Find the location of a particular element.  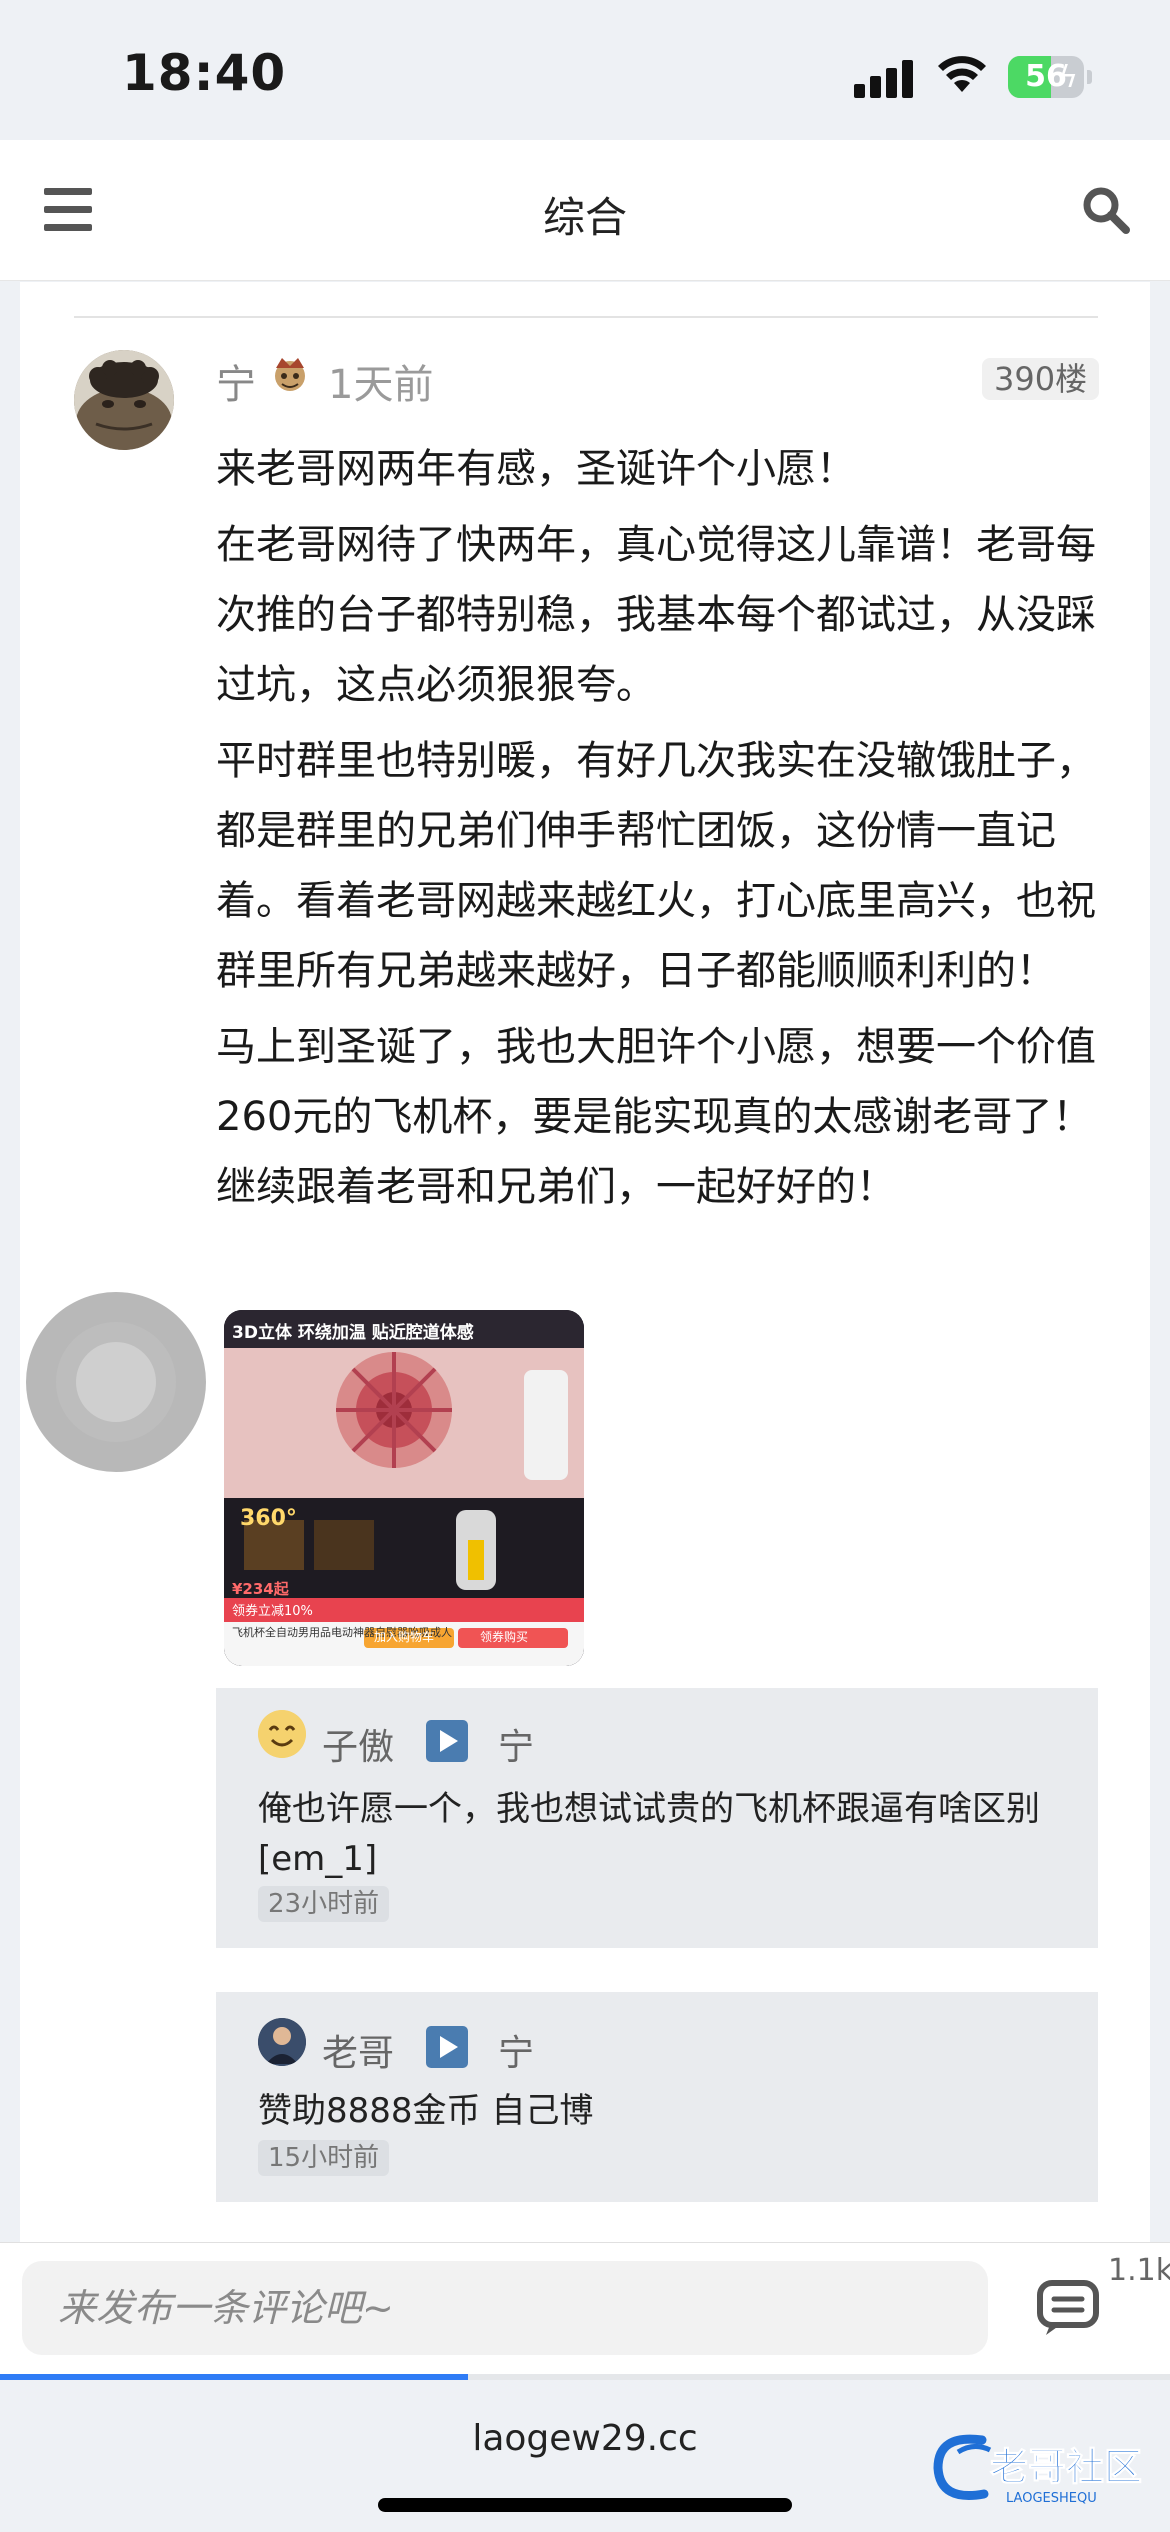

status-time: 18:40 is located at coordinates (204, 73).